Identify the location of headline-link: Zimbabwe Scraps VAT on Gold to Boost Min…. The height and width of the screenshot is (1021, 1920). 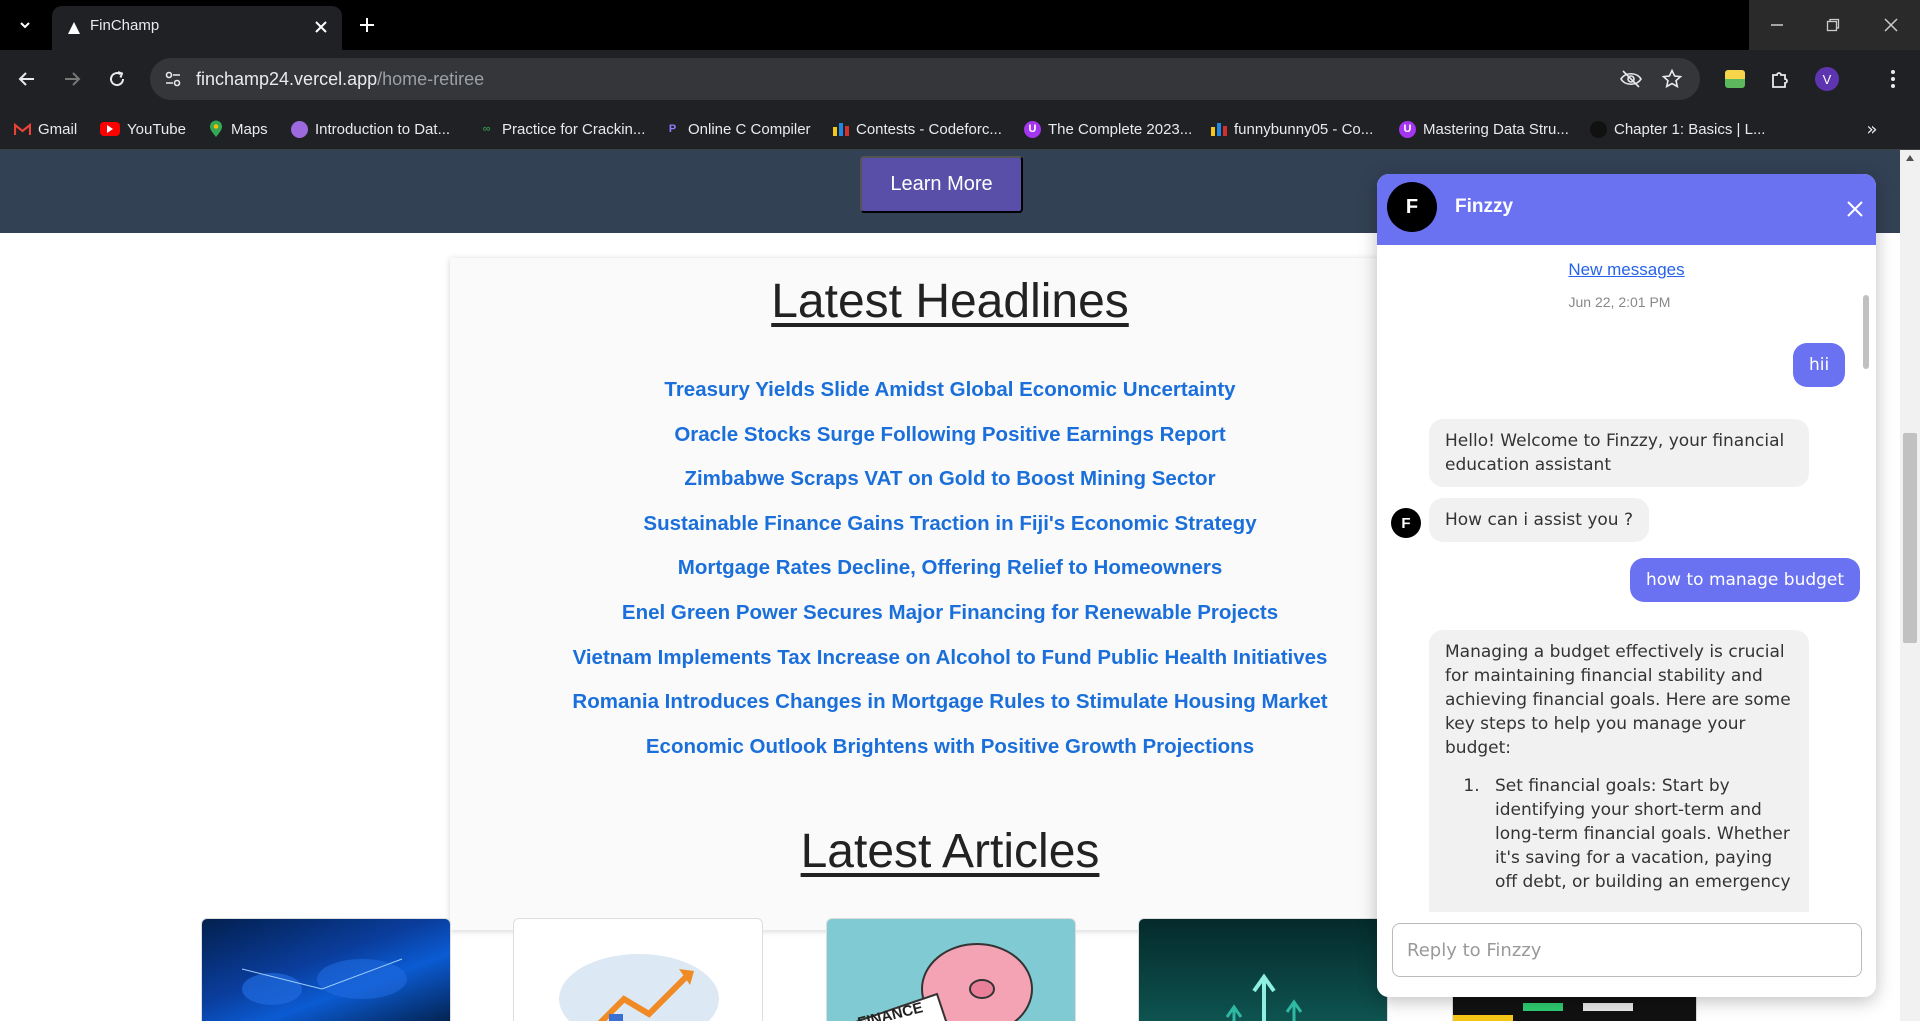
(950, 479).